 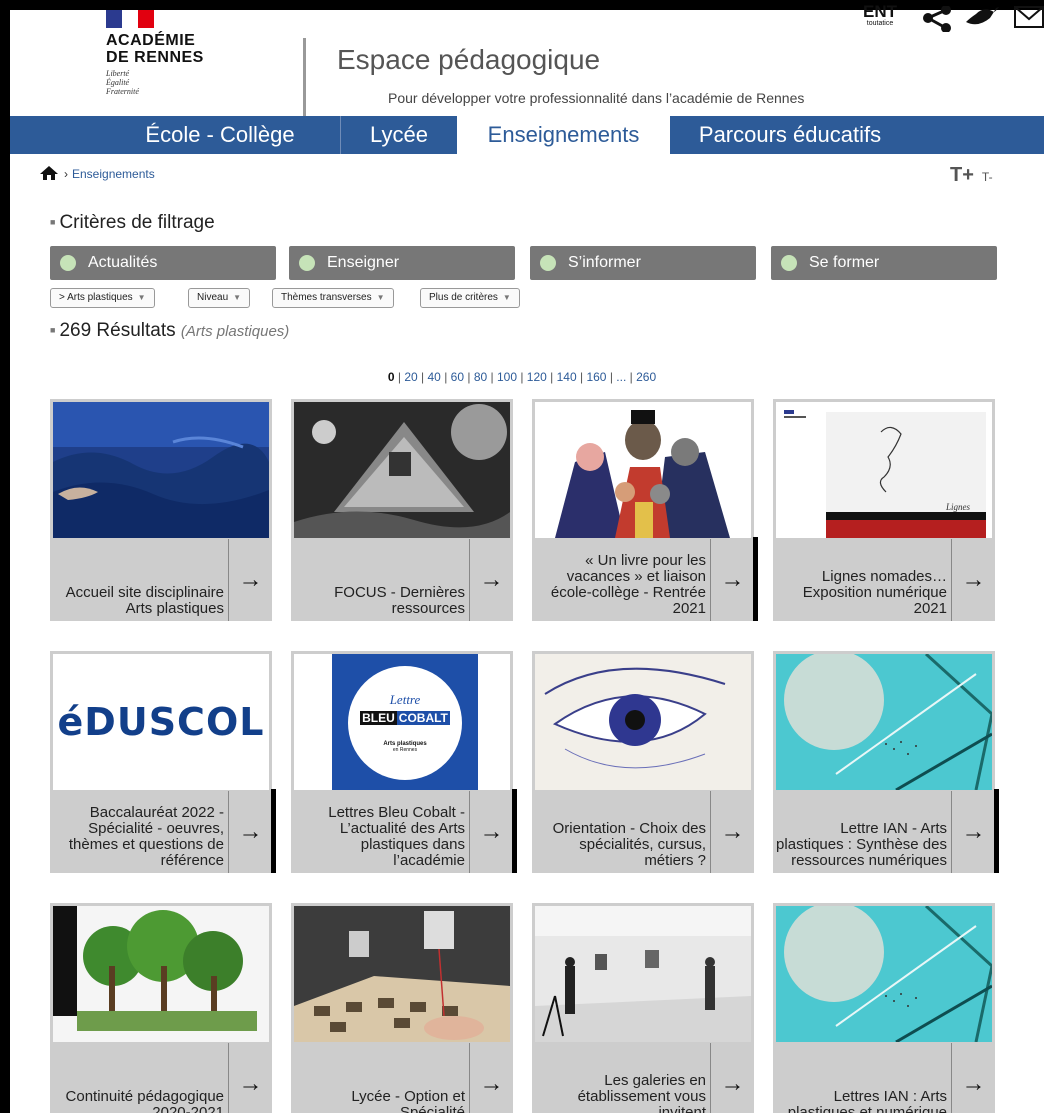 I want to click on twitter-icon, so click(x=982, y=19).